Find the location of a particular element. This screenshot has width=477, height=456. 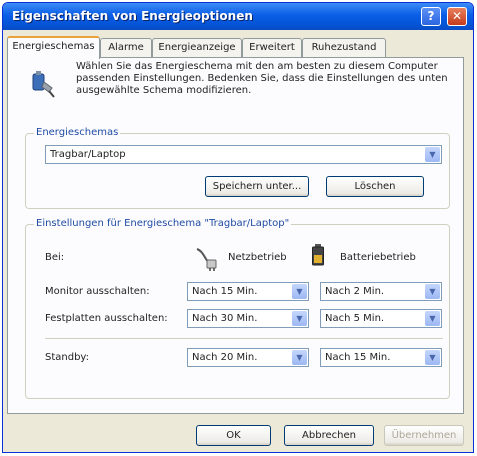

harddisk-ac-select: Nach 30 Min. ▼ is located at coordinates (248, 318).